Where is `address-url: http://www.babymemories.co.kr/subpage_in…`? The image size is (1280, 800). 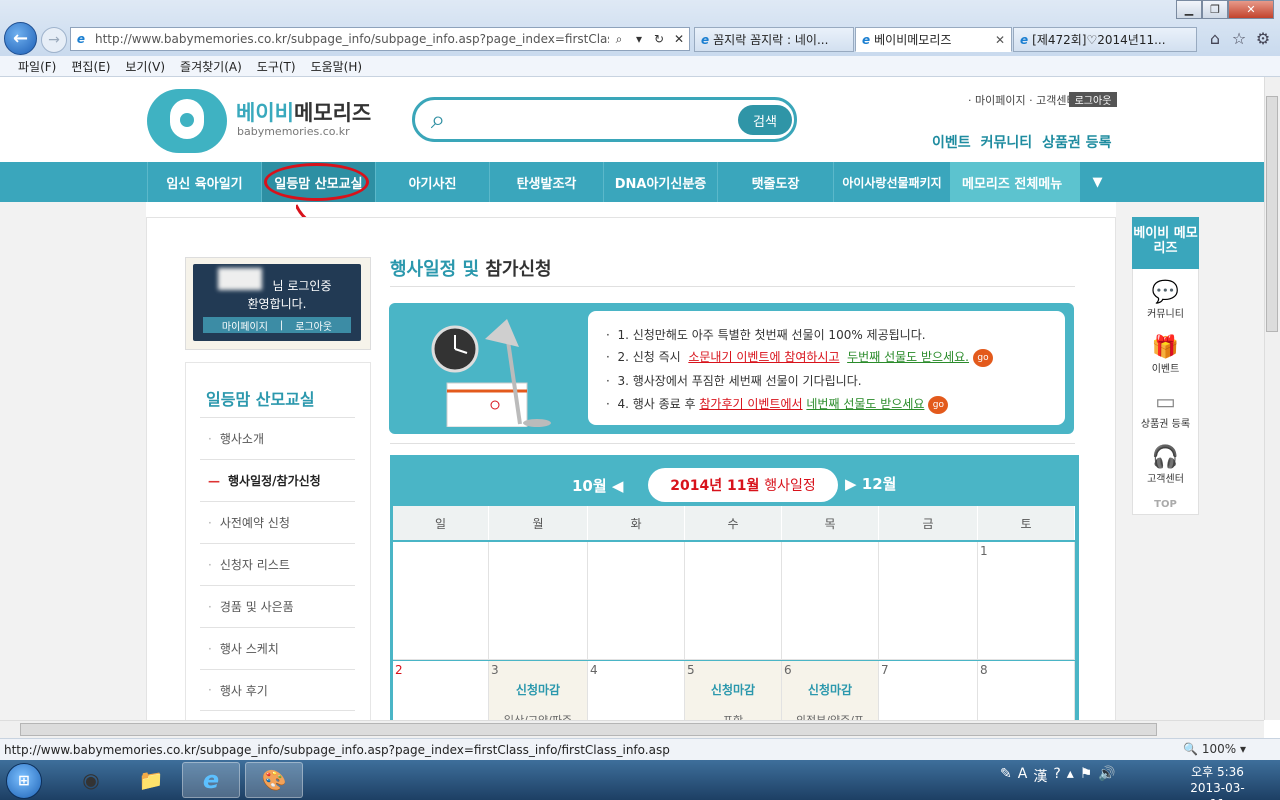
address-url: http://www.babymemories.co.kr/subpage_in… is located at coordinates (350, 39).